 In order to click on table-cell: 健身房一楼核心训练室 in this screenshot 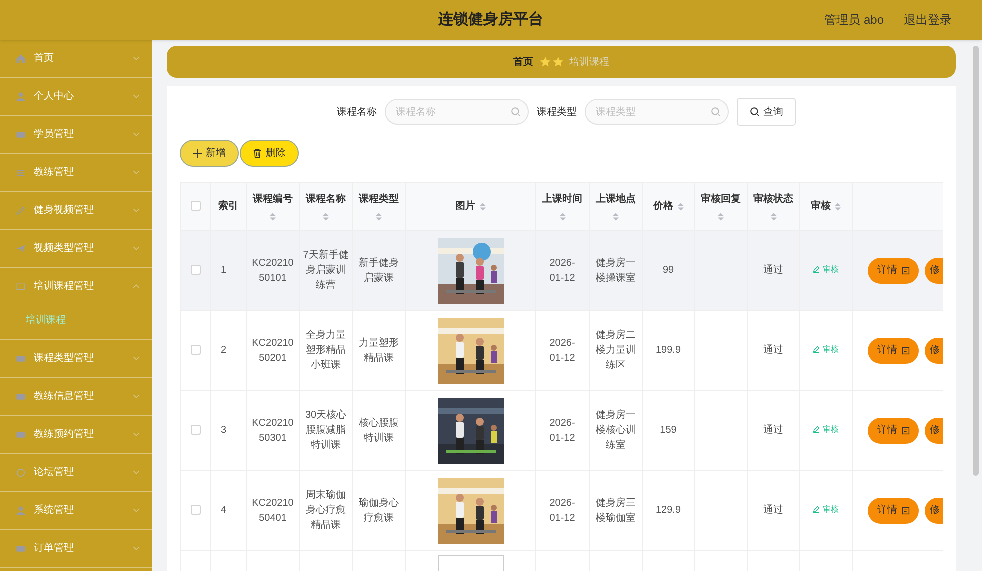, I will do `click(616, 430)`.